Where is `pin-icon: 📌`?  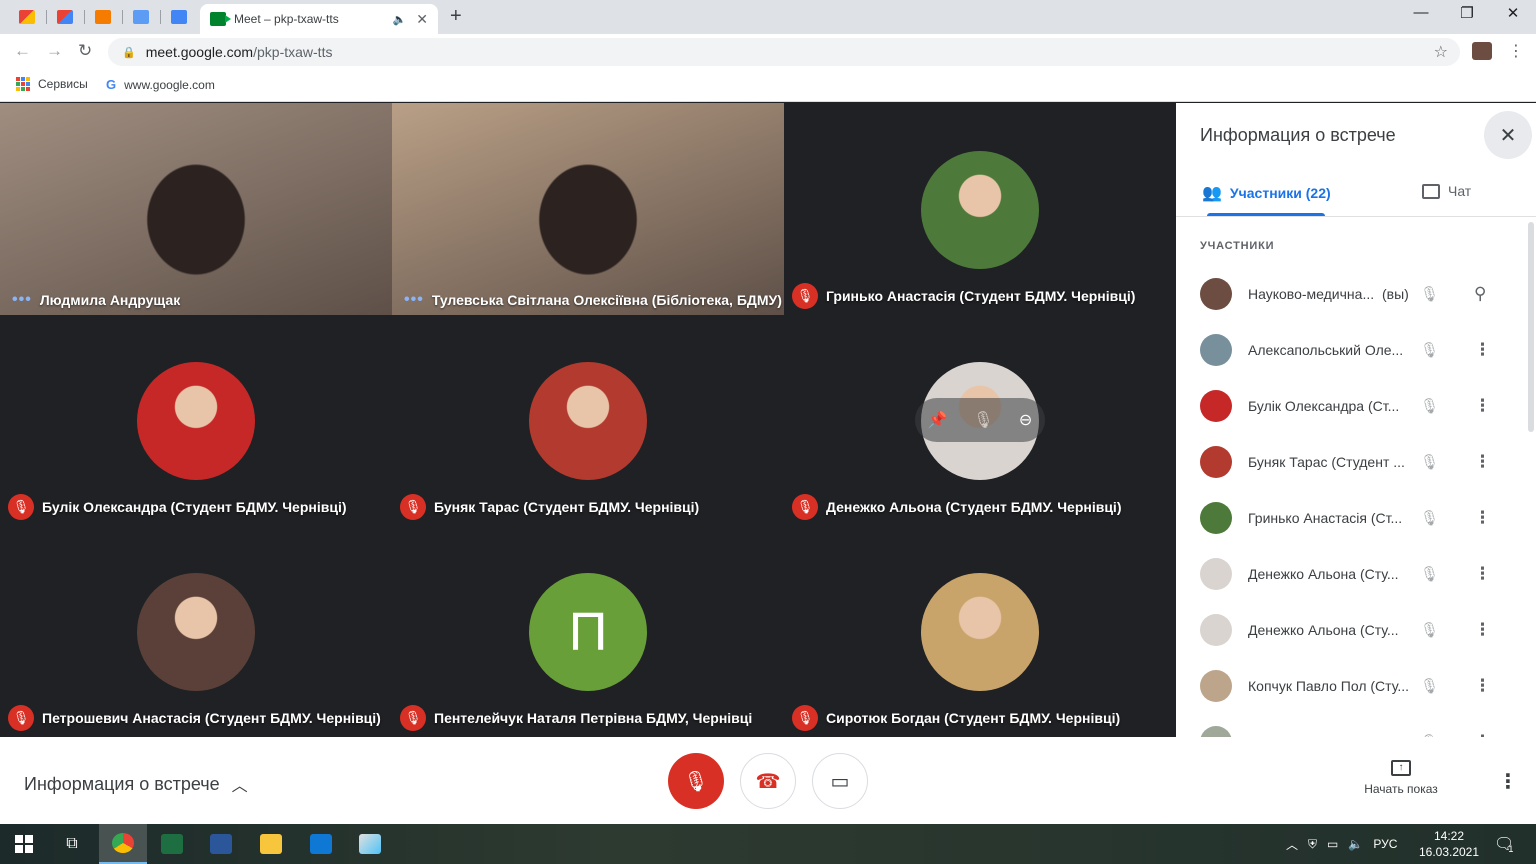 pin-icon: 📌 is located at coordinates (938, 420).